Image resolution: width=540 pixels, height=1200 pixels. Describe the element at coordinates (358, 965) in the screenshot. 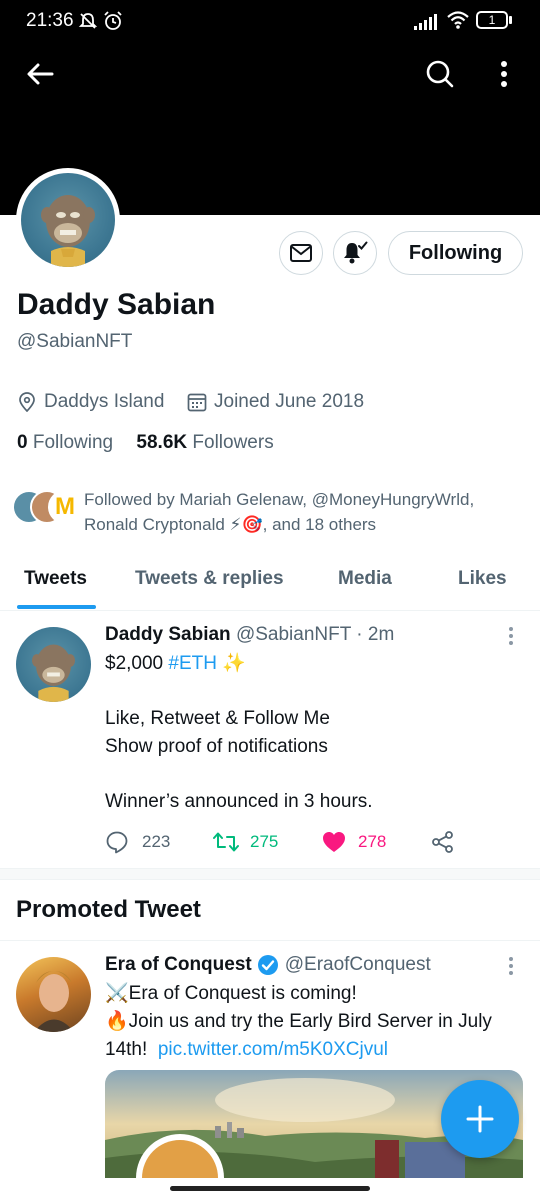

I see `promoted-author-handle: @EraofConquest` at that location.